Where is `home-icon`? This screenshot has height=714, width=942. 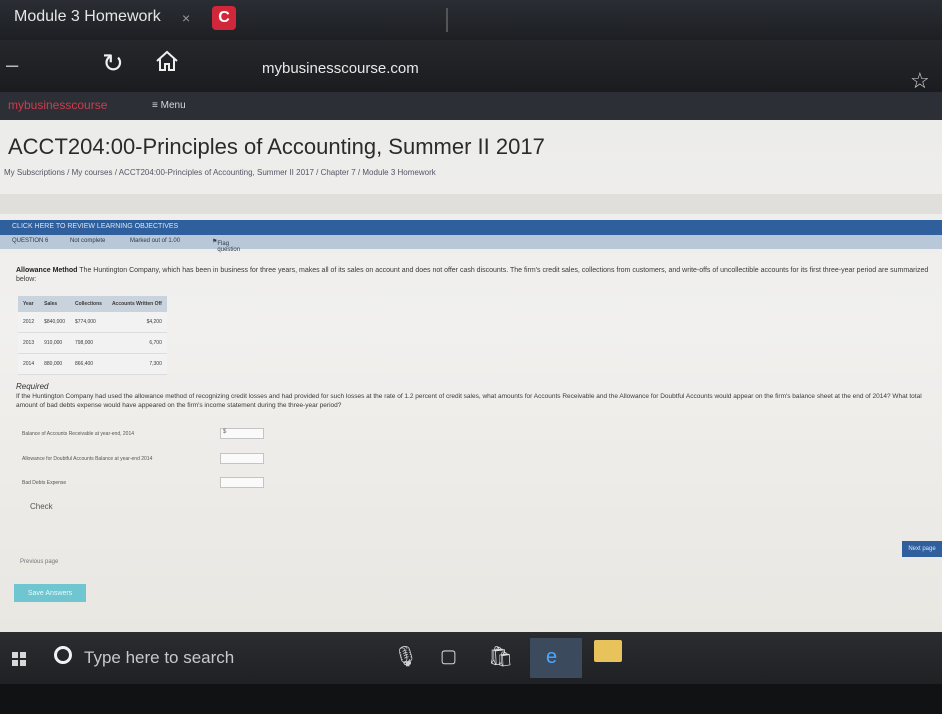
home-icon is located at coordinates (167, 61).